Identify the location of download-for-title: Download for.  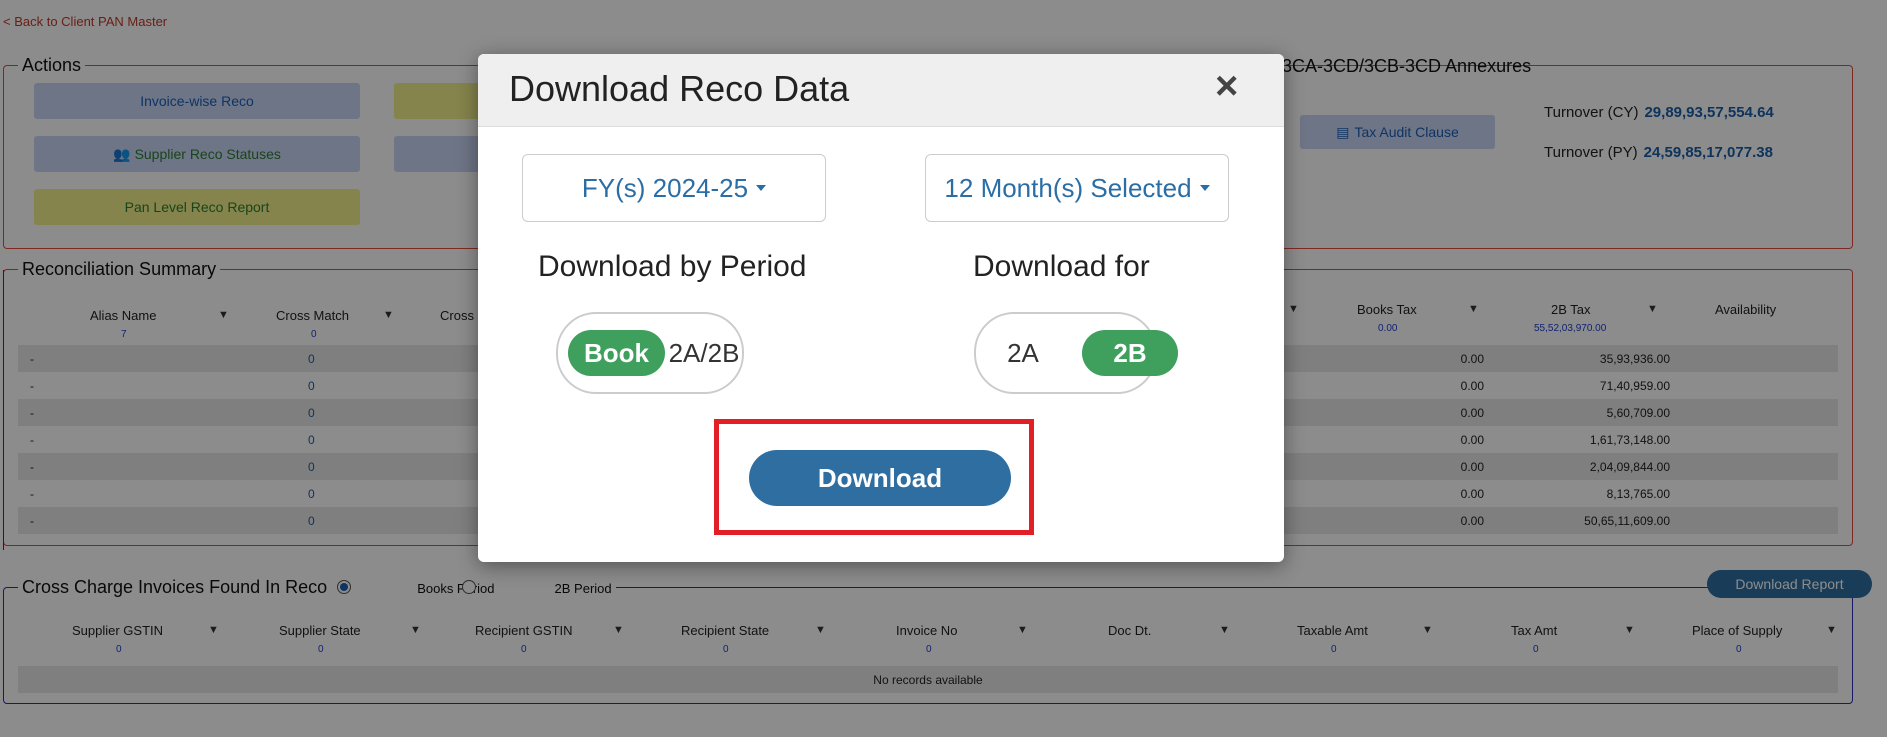
(1061, 266).